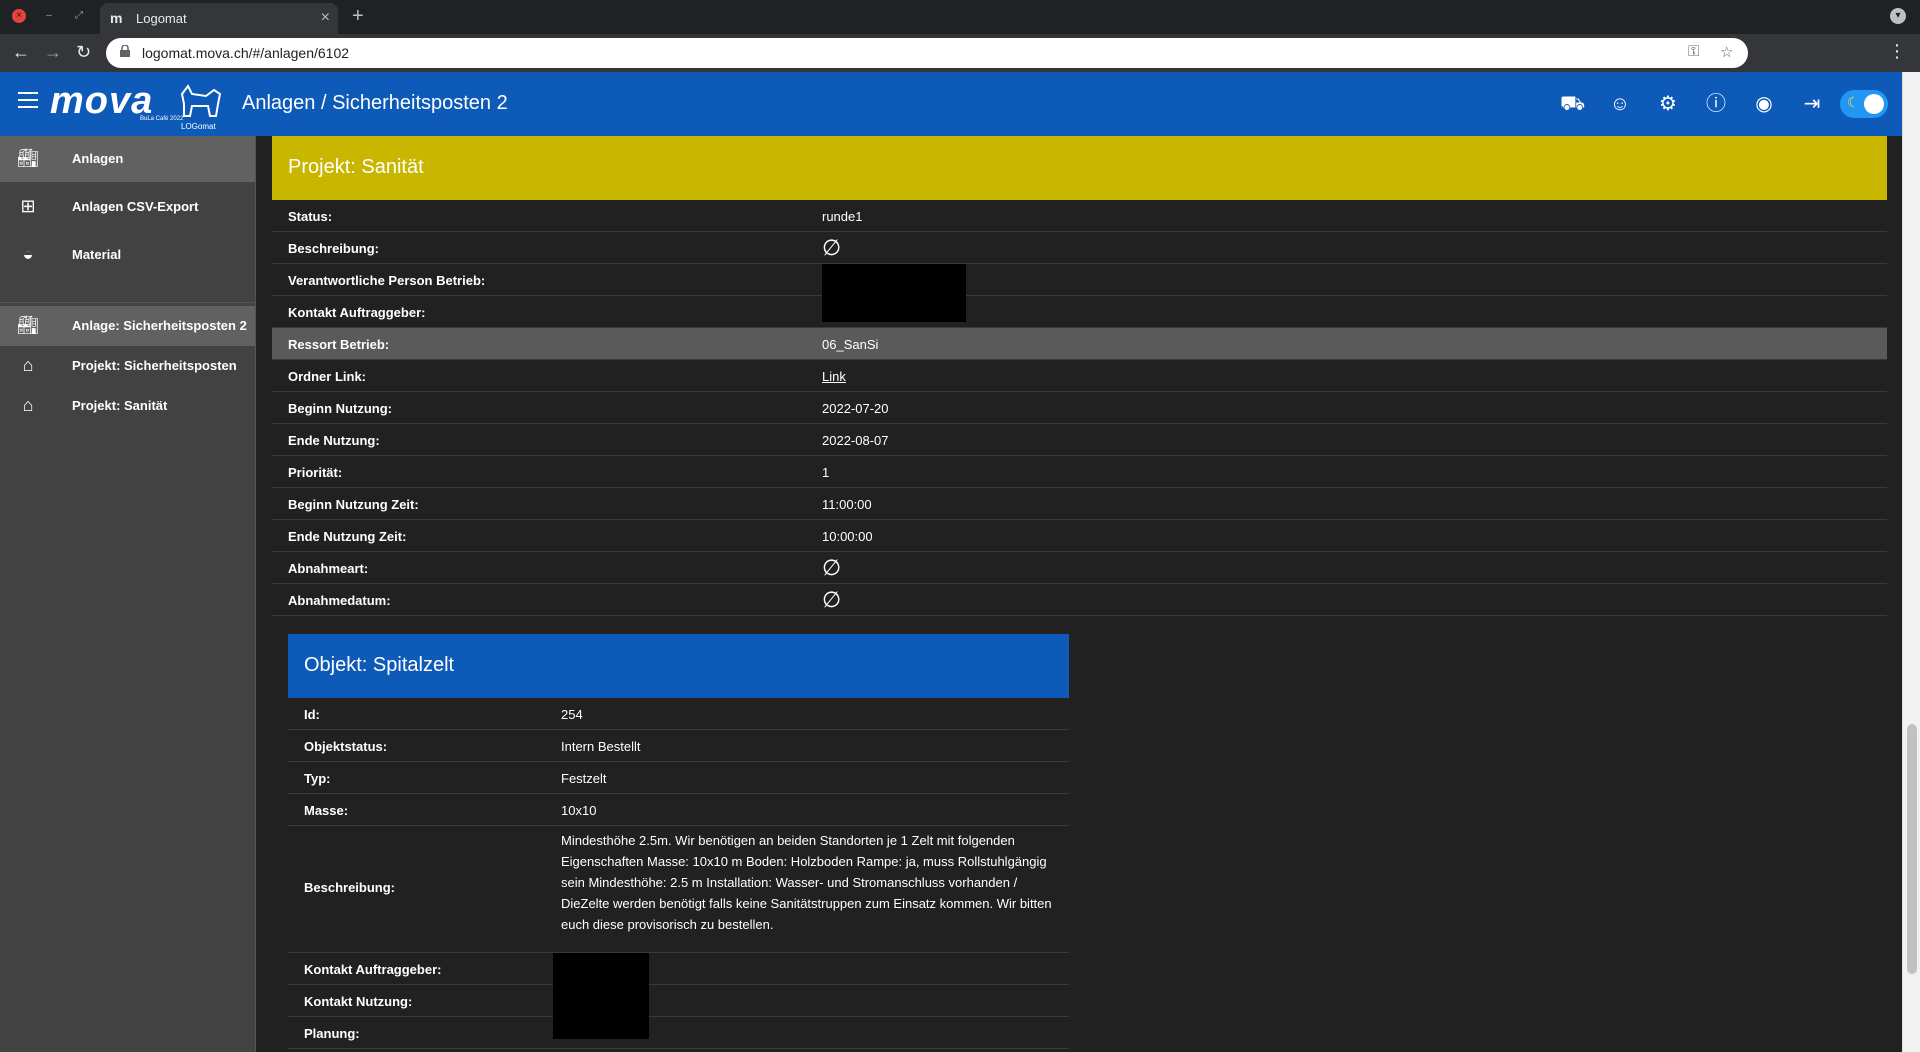 The width and height of the screenshot is (1920, 1052). I want to click on object-header: Objekt: Spitalzelt, so click(678, 666).